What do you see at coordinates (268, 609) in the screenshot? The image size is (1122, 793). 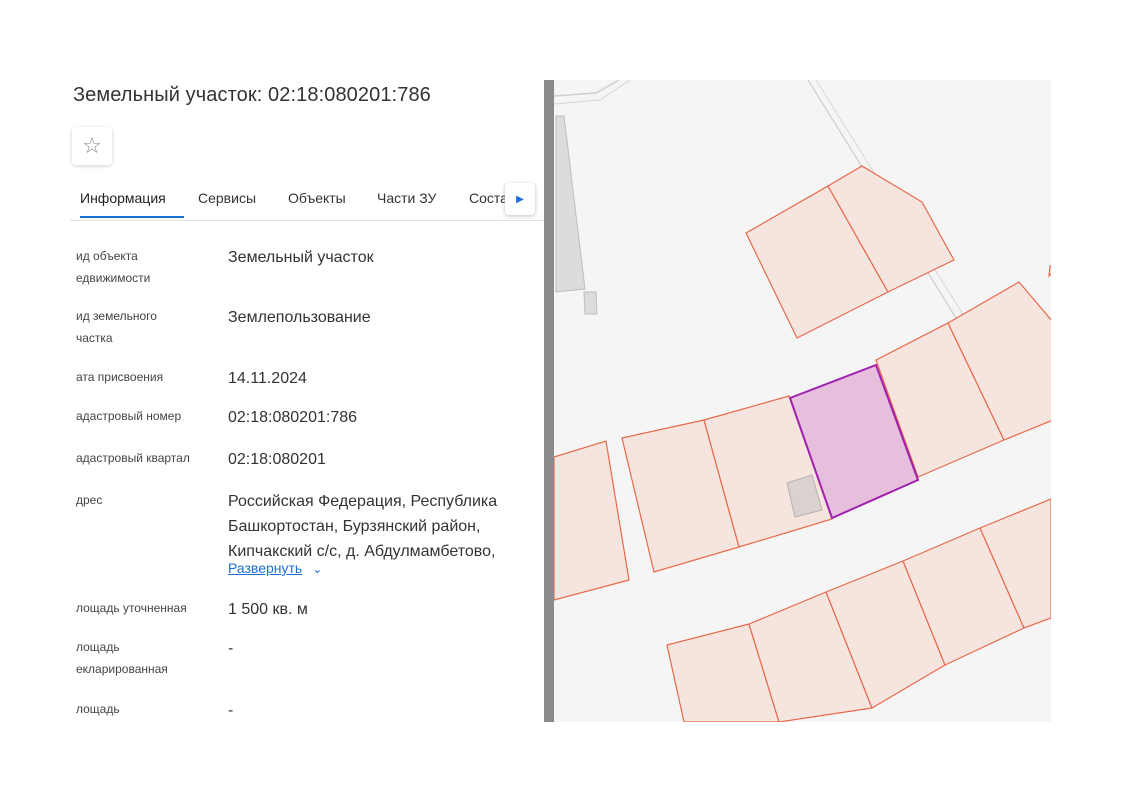 I see `area-refined-value: 1 500 кв. м` at bounding box center [268, 609].